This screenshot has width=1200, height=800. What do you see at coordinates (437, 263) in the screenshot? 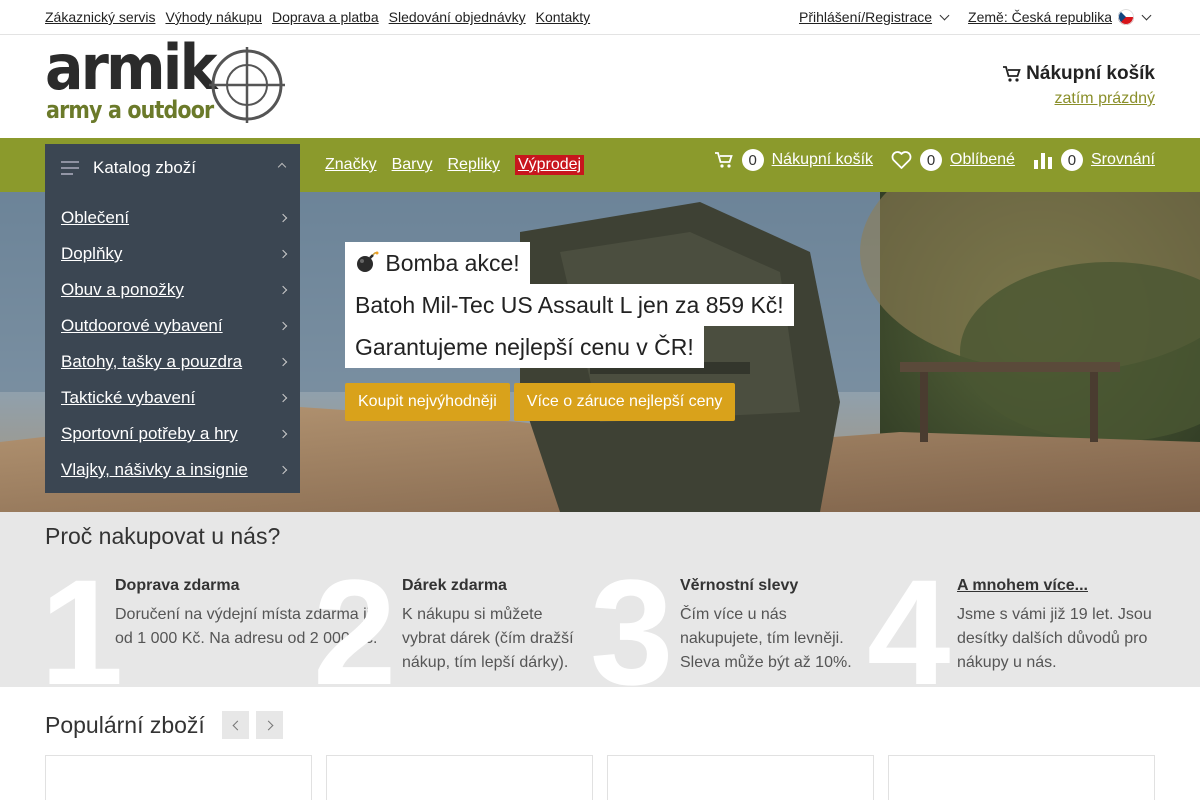
I see `promo-headline: Bomba akce!` at bounding box center [437, 263].